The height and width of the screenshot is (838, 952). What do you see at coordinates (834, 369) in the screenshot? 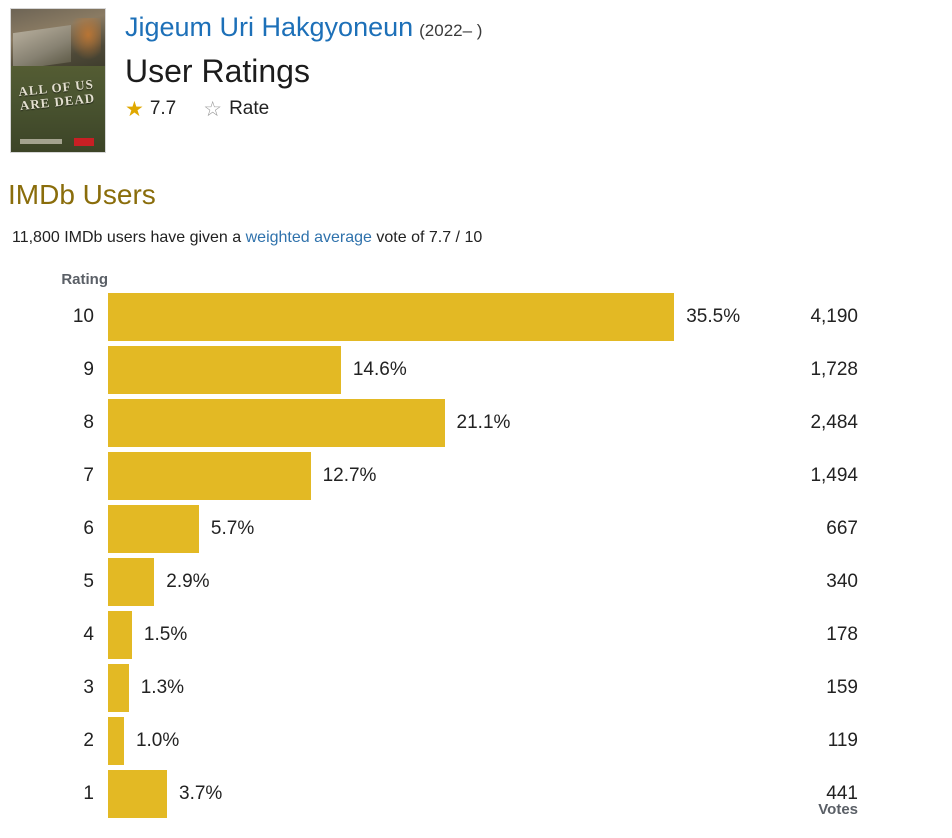
I see `votes-count: 1,728` at bounding box center [834, 369].